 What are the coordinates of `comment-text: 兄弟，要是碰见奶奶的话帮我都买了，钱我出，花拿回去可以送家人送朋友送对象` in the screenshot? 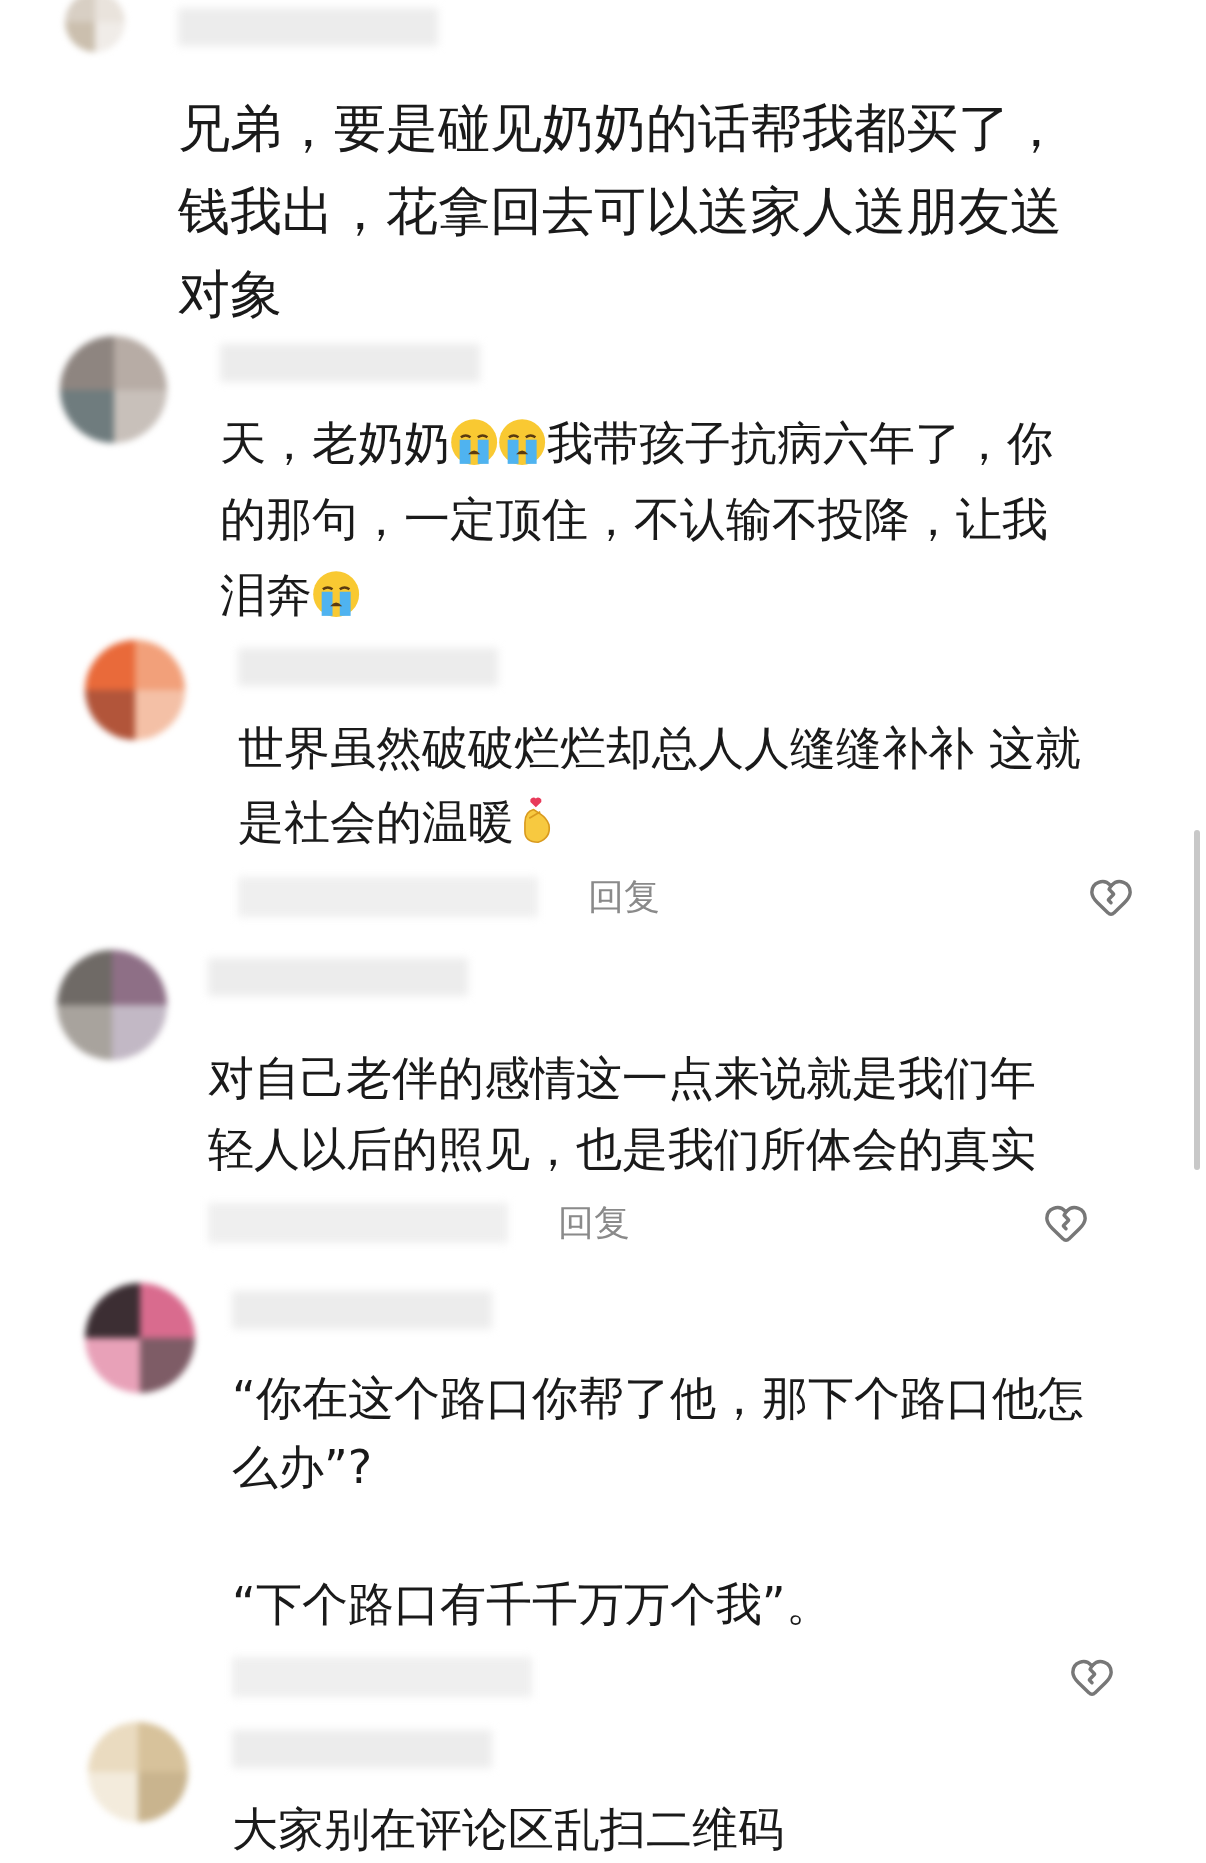 It's located at (620, 211).